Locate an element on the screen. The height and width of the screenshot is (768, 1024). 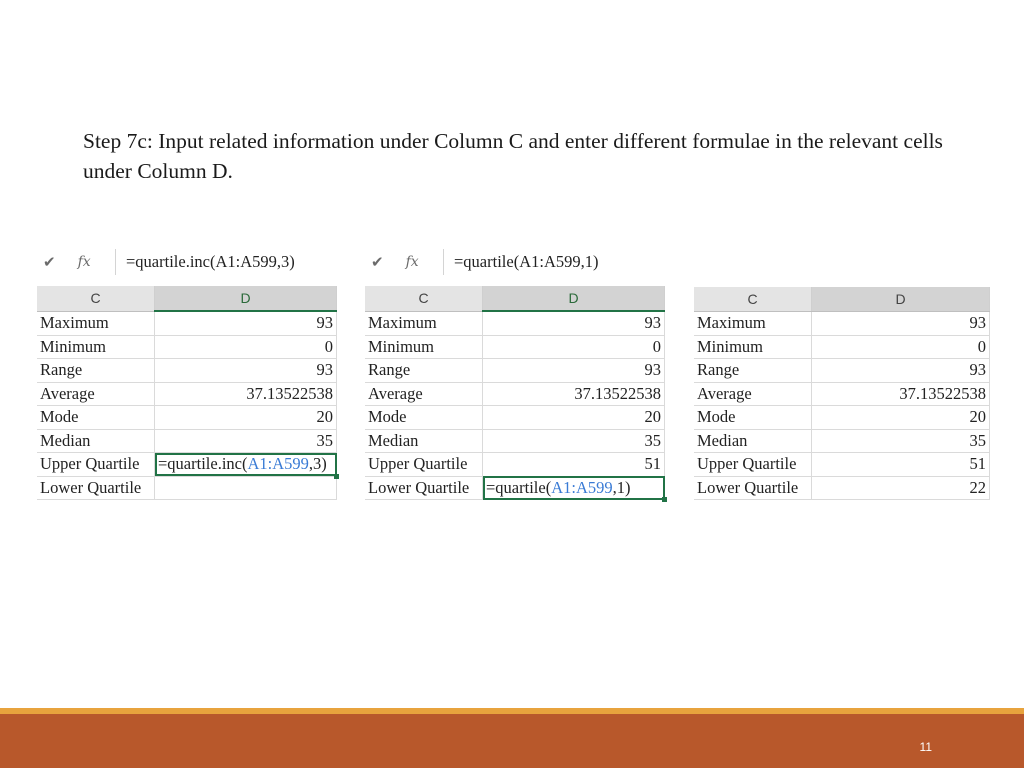
cell-value: 22 is located at coordinates (900, 488).